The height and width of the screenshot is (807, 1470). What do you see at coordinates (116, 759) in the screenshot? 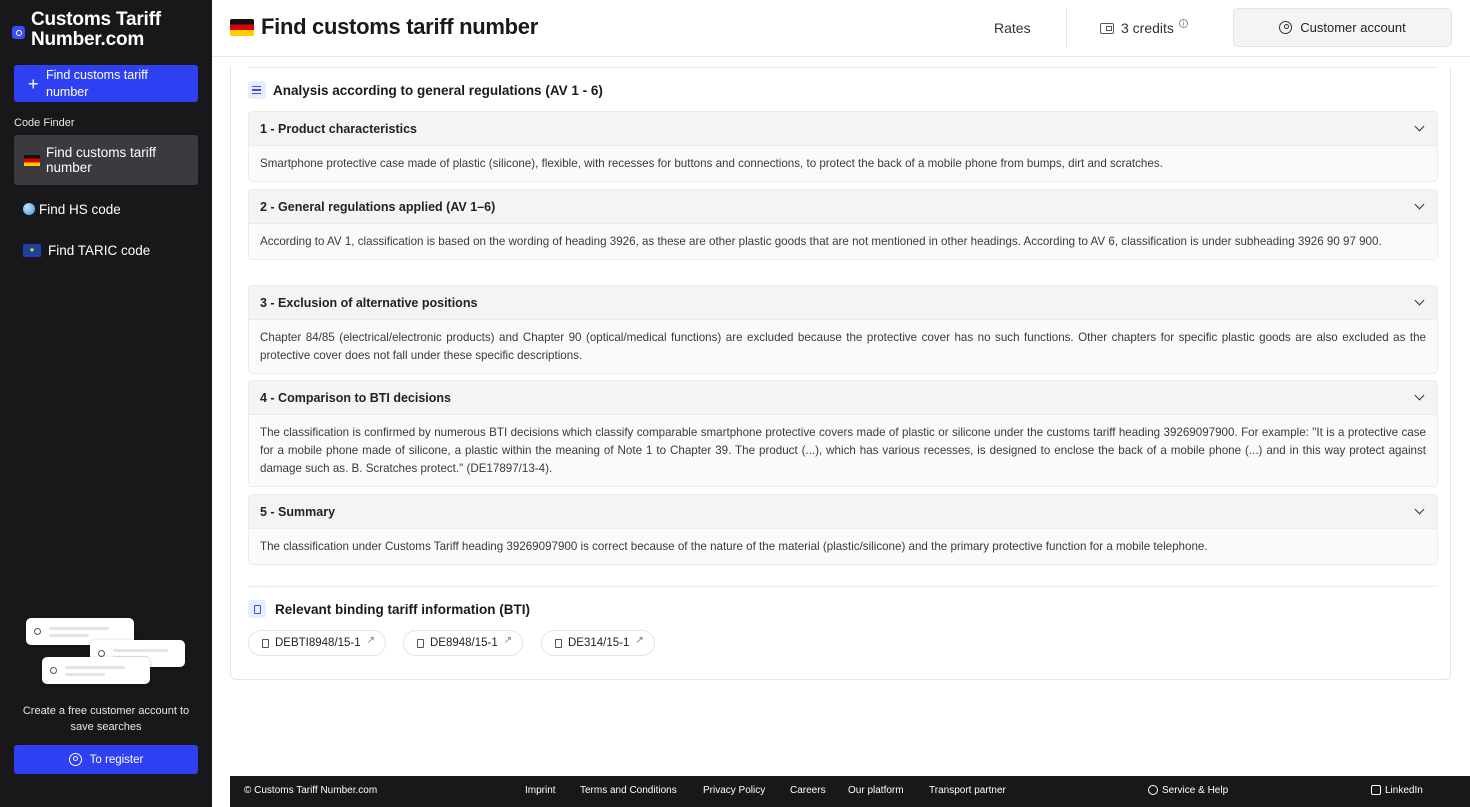
I see `register-button-label: To register` at bounding box center [116, 759].